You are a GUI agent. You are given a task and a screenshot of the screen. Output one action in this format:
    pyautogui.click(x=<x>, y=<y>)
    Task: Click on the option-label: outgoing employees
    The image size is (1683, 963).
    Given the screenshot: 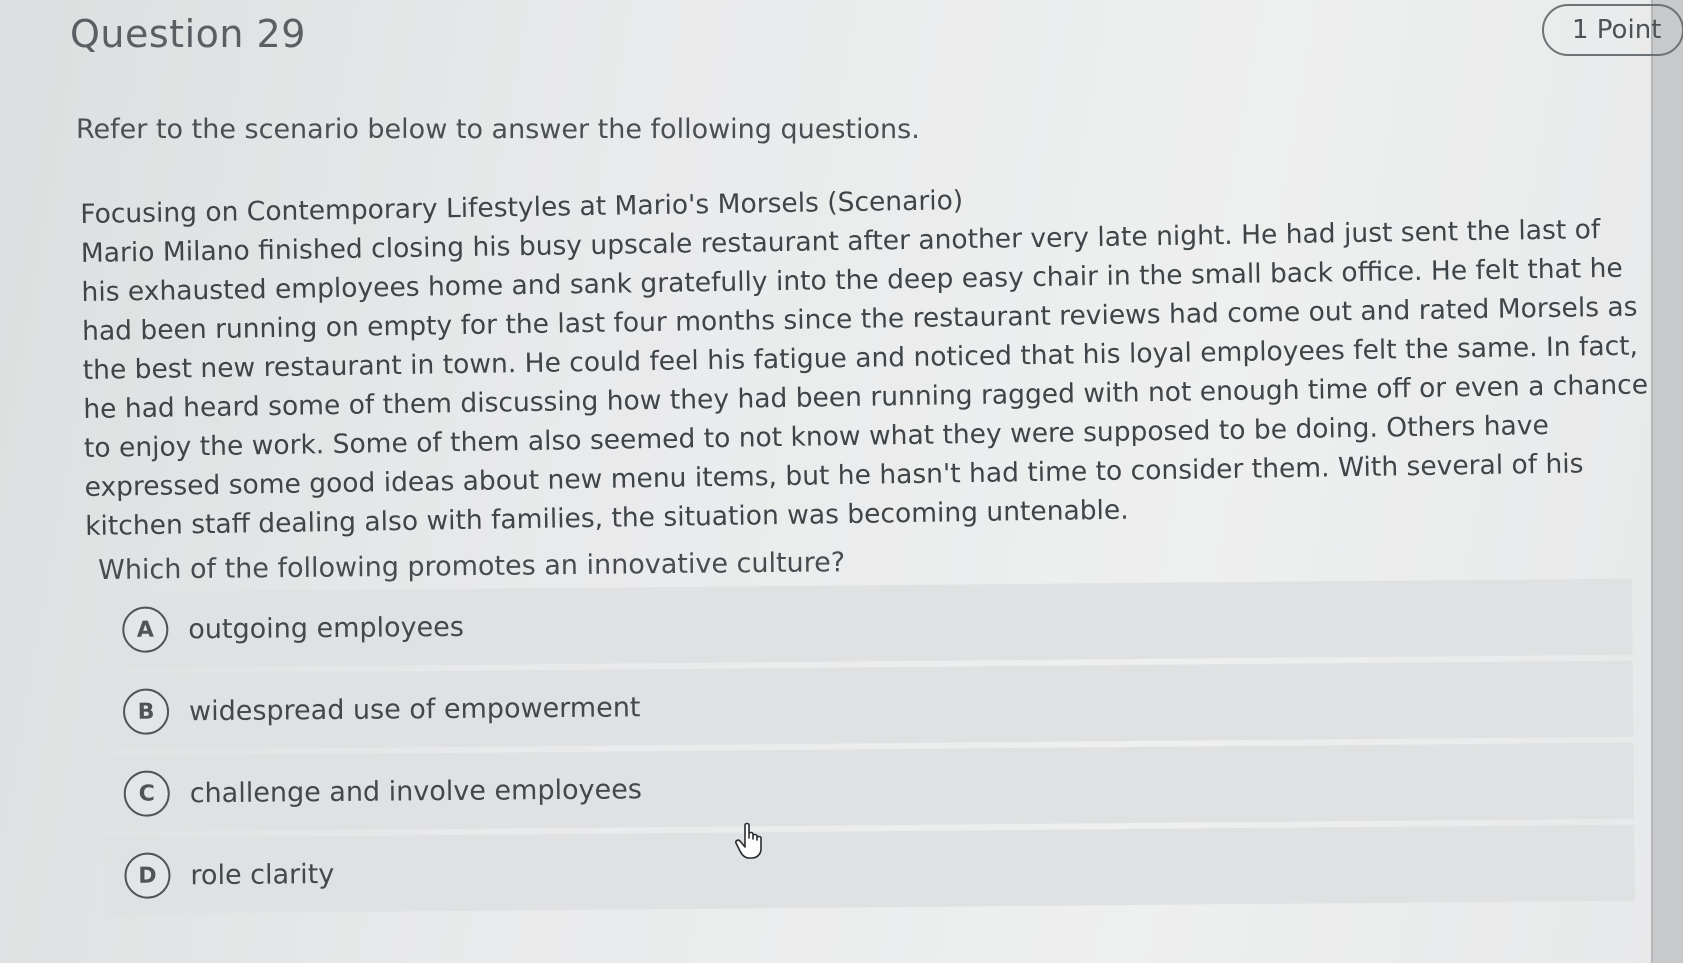 What is the action you would take?
    pyautogui.click(x=326, y=628)
    